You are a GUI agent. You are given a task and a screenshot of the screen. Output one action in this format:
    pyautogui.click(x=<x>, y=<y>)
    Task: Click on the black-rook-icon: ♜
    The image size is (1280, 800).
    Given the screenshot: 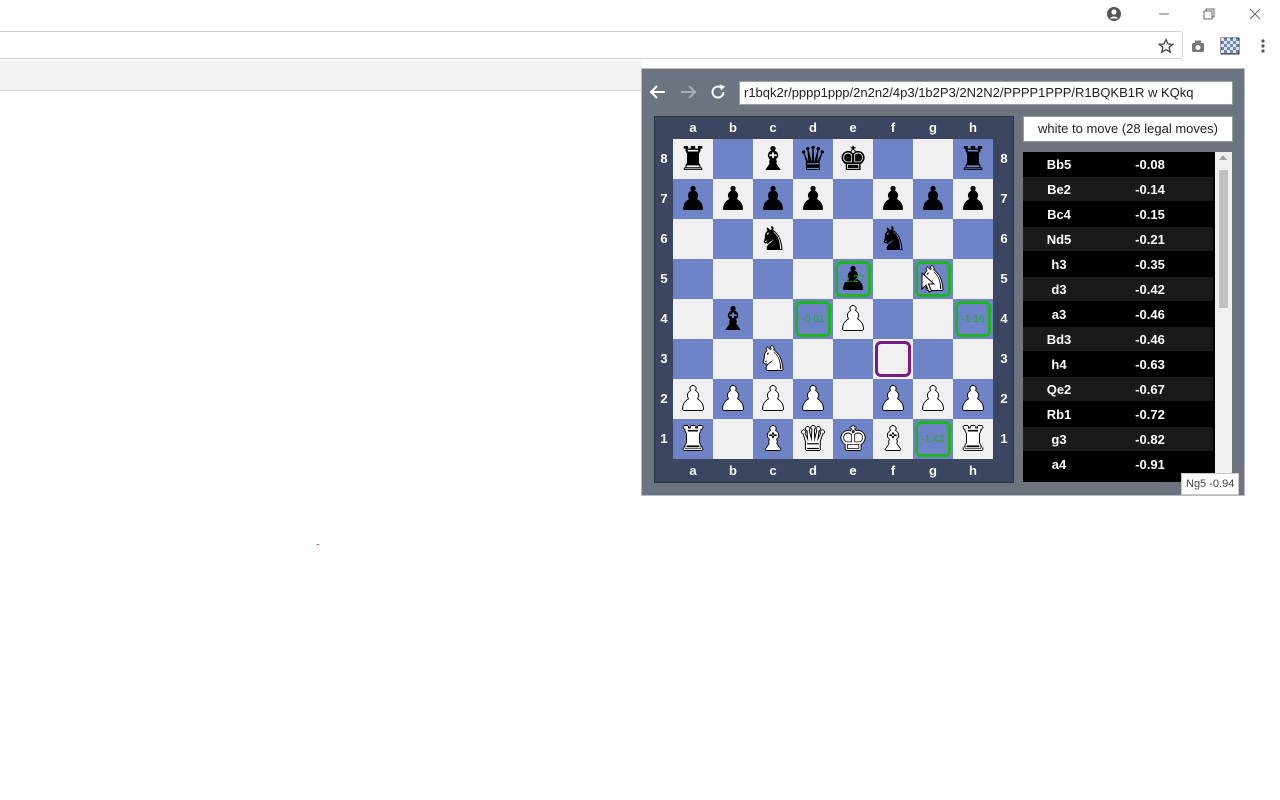 What is the action you would take?
    pyautogui.click(x=973, y=159)
    